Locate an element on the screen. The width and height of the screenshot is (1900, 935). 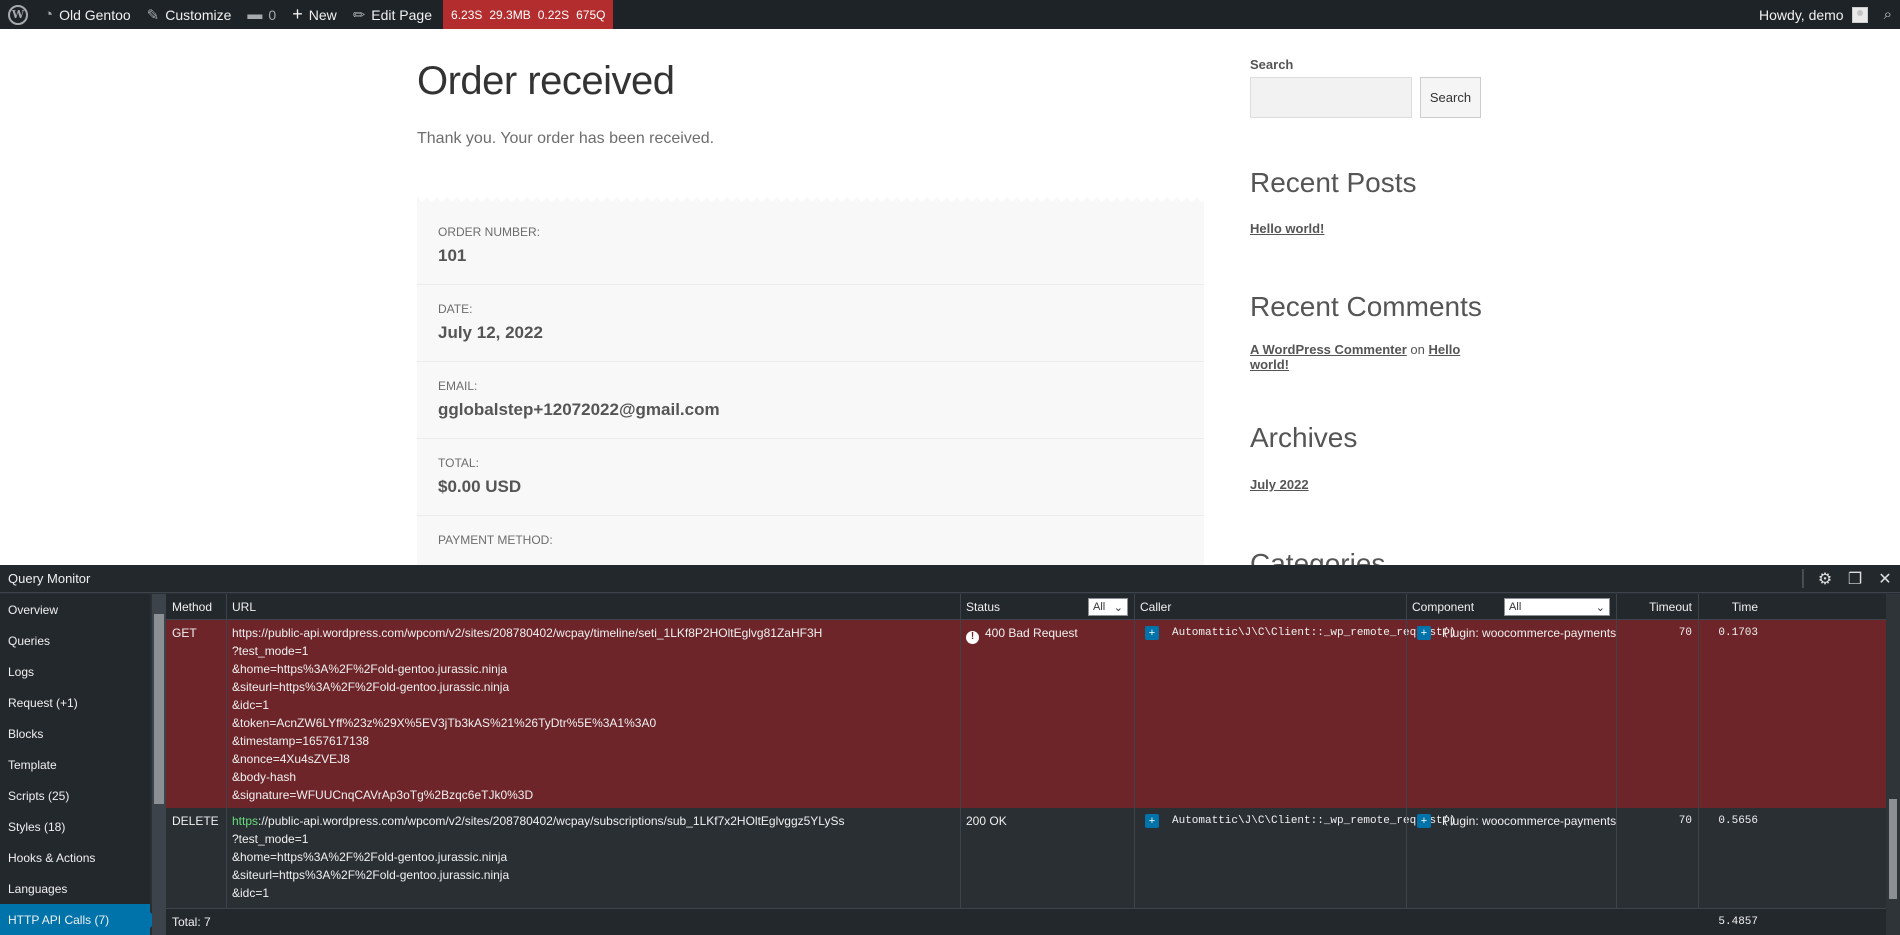
customize-link: ✎ Customize is located at coordinates (189, 14).